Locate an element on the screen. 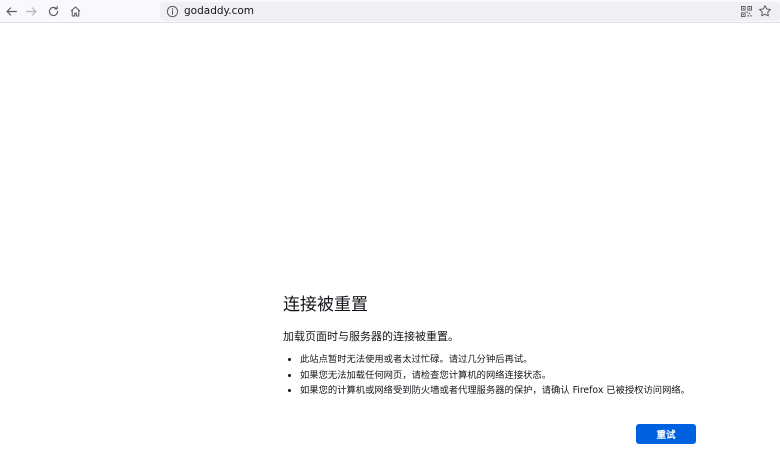 The height and width of the screenshot is (453, 780). list-item: 如果您无法加载任何网页，请检查您计算机的网络连接状态。 is located at coordinates (495, 376).